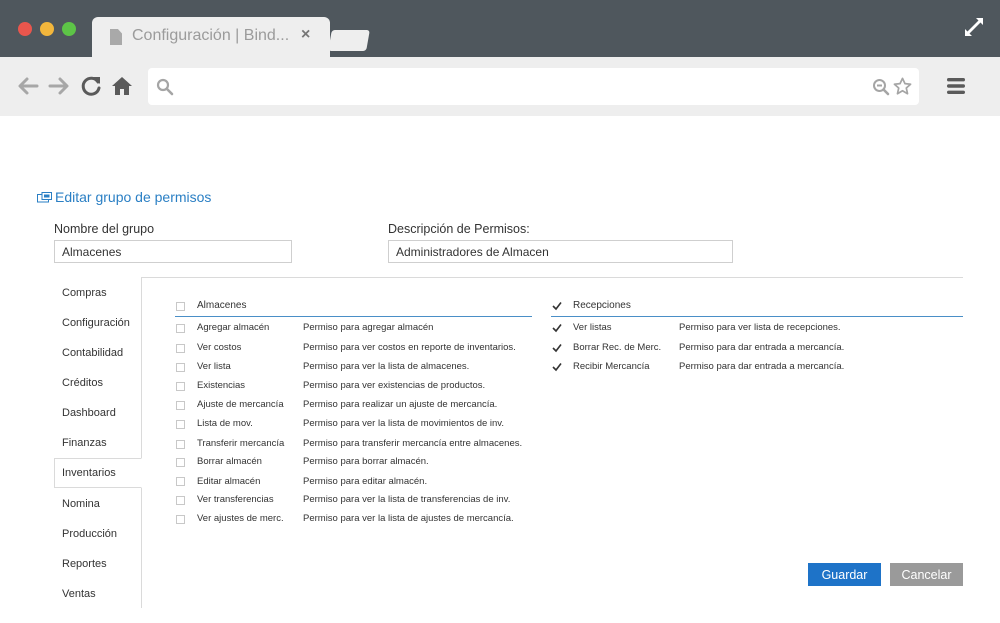 This screenshot has height=623, width=1000. What do you see at coordinates (165, 87) in the screenshot?
I see `search-icon` at bounding box center [165, 87].